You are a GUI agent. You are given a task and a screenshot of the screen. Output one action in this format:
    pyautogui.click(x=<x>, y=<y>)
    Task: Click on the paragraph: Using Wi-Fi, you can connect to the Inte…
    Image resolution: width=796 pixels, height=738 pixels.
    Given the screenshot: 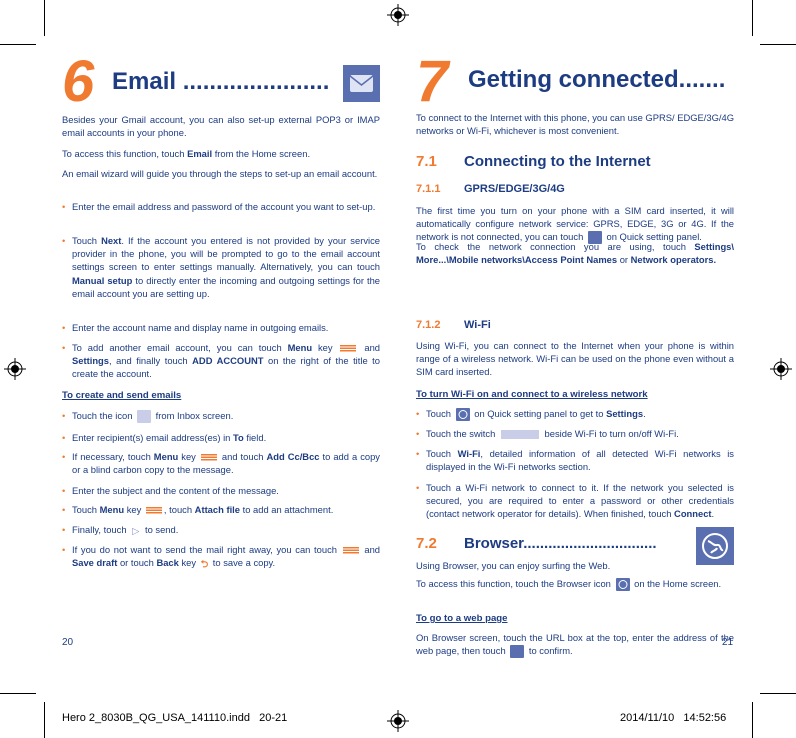 What is the action you would take?
    pyautogui.click(x=575, y=359)
    